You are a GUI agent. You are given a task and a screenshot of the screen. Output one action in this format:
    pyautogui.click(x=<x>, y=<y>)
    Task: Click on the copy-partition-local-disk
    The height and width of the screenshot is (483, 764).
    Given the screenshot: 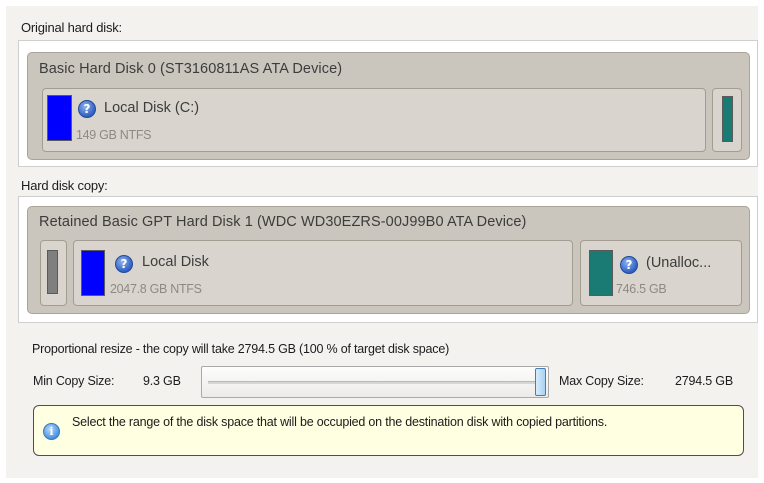 What is the action you would take?
    pyautogui.click(x=323, y=273)
    